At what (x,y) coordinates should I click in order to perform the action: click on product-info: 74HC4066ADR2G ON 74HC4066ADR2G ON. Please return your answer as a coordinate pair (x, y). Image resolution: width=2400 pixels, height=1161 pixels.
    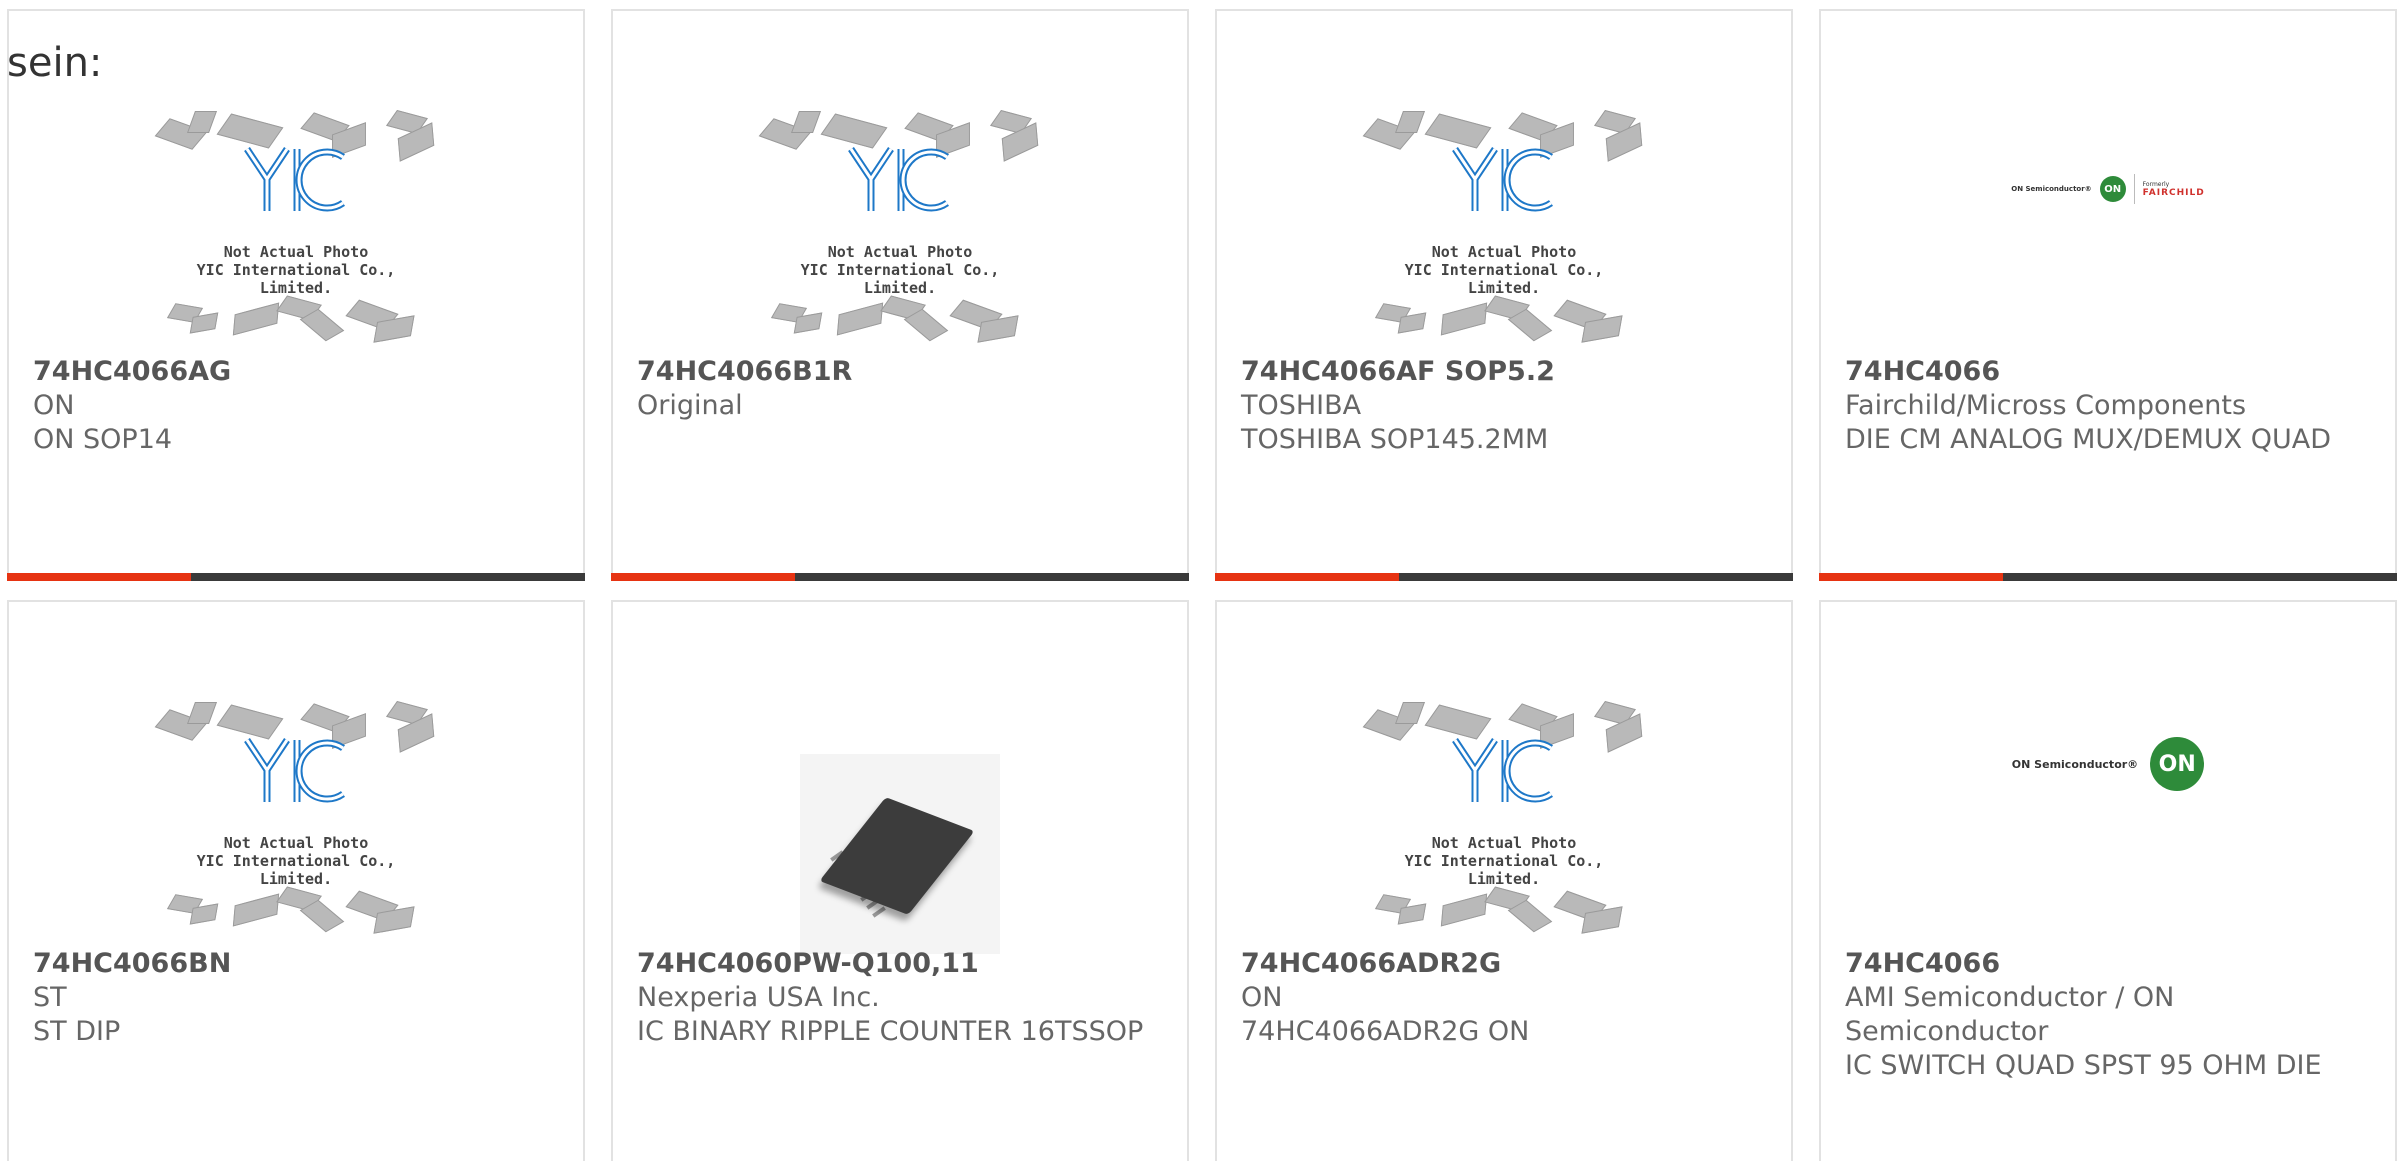
    Looking at the image, I should click on (1506, 998).